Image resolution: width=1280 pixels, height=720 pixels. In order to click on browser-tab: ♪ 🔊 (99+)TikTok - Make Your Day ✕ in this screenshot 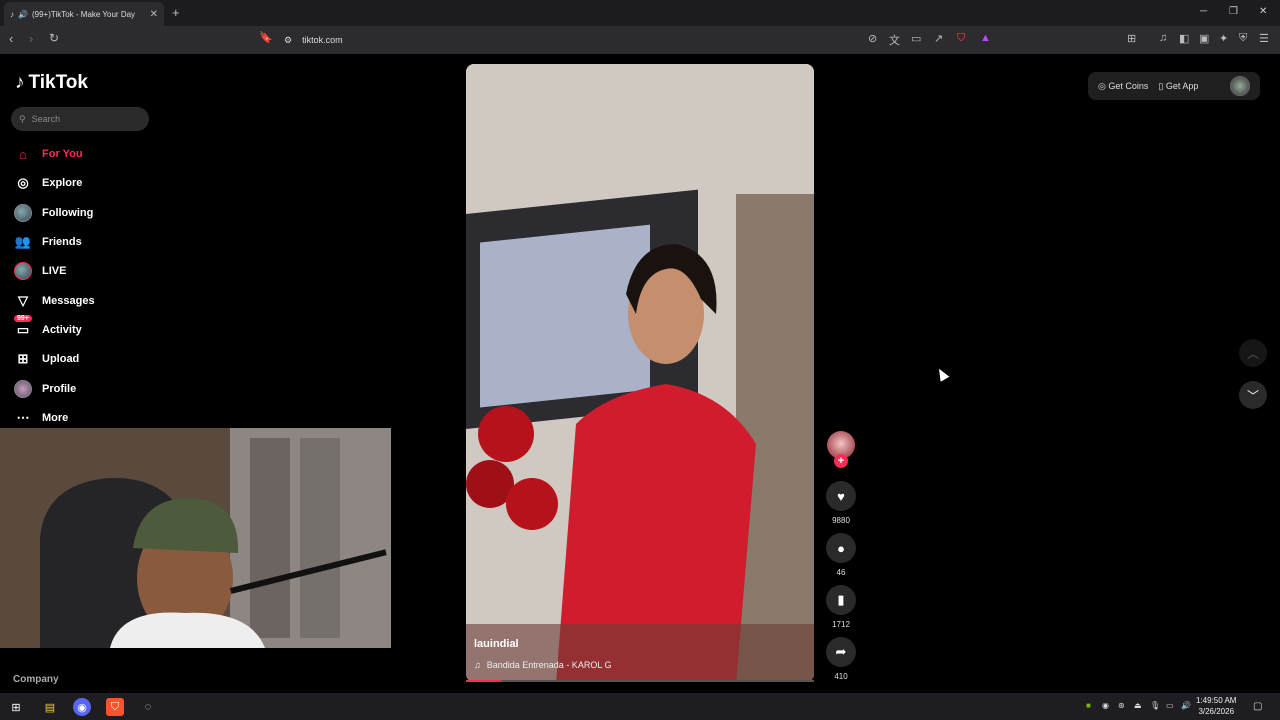, I will do `click(84, 14)`.